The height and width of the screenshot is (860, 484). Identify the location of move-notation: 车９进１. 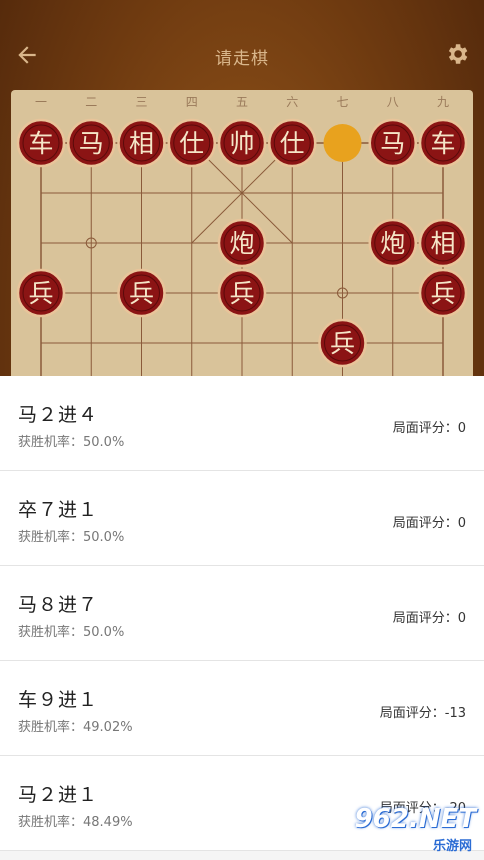
(58, 700).